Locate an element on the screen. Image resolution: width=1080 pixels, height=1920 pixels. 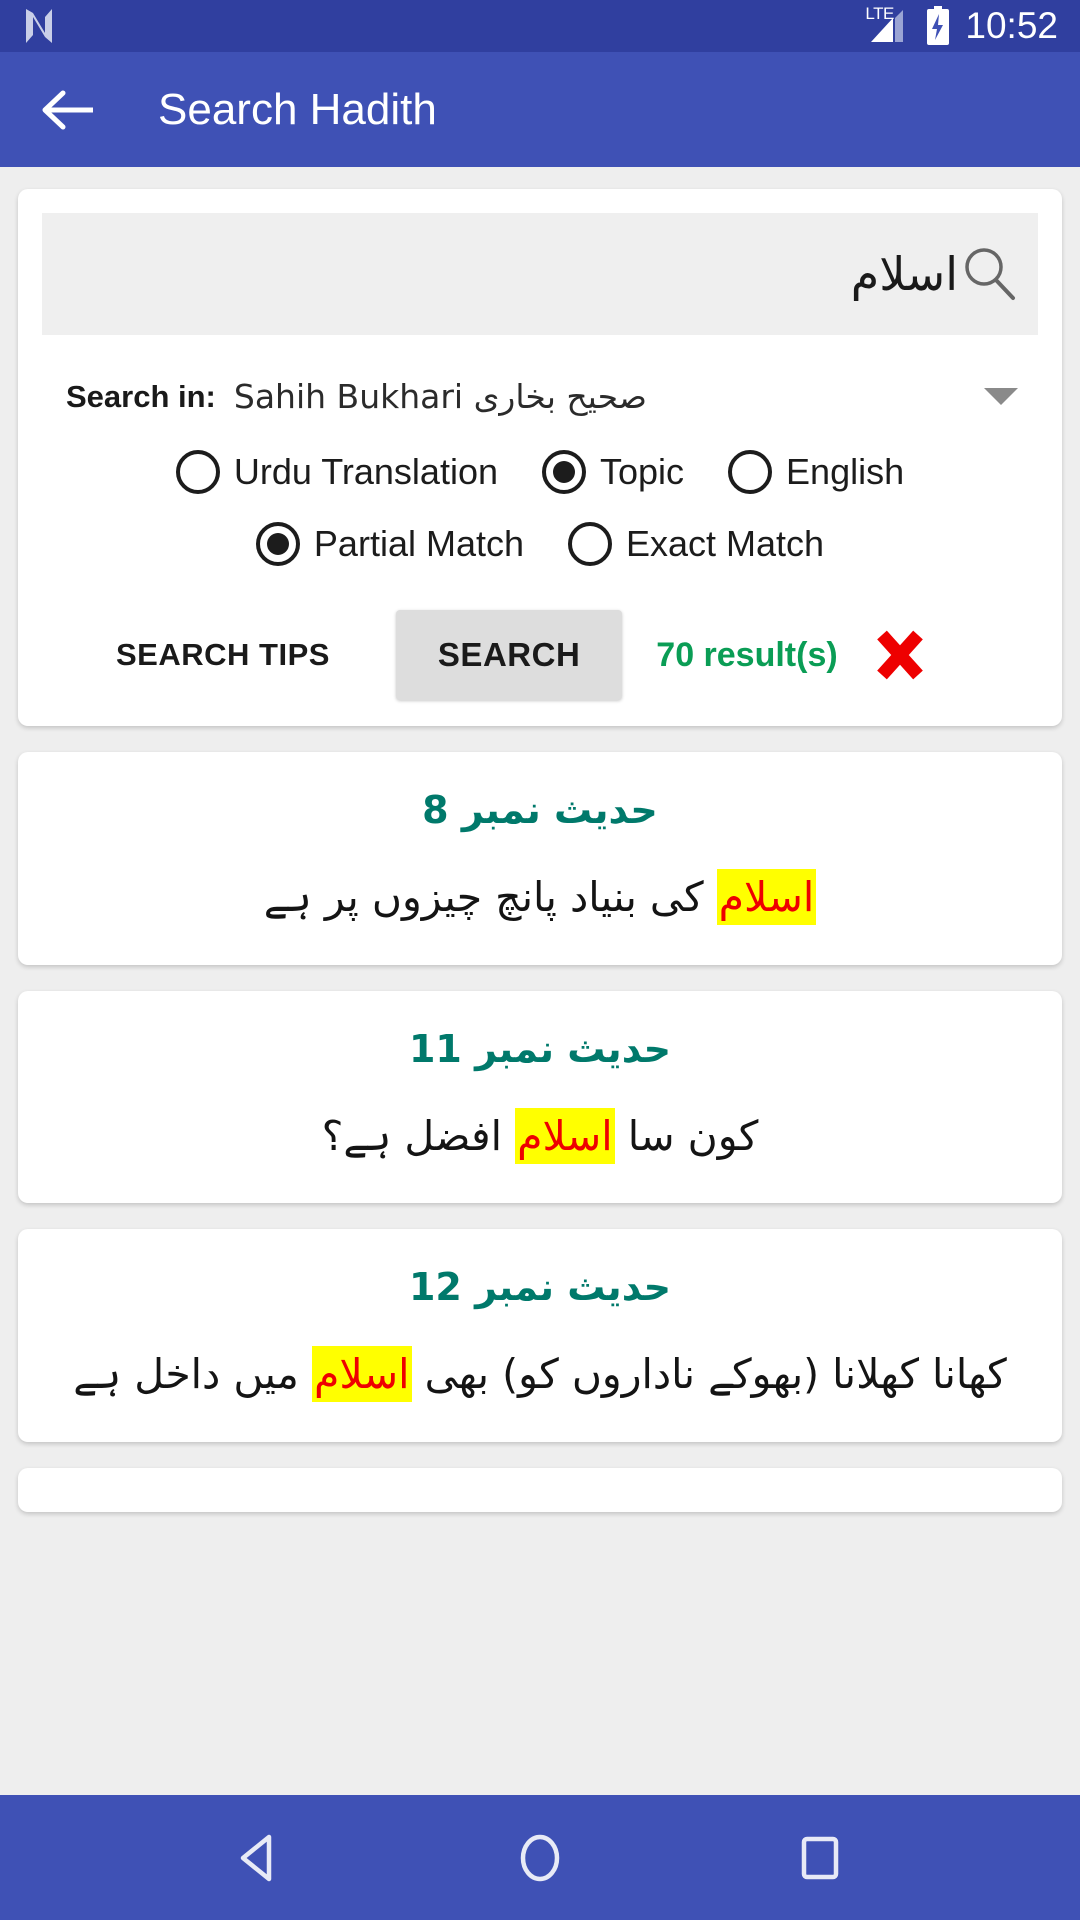
radio-label: Topic is located at coordinates (642, 471).